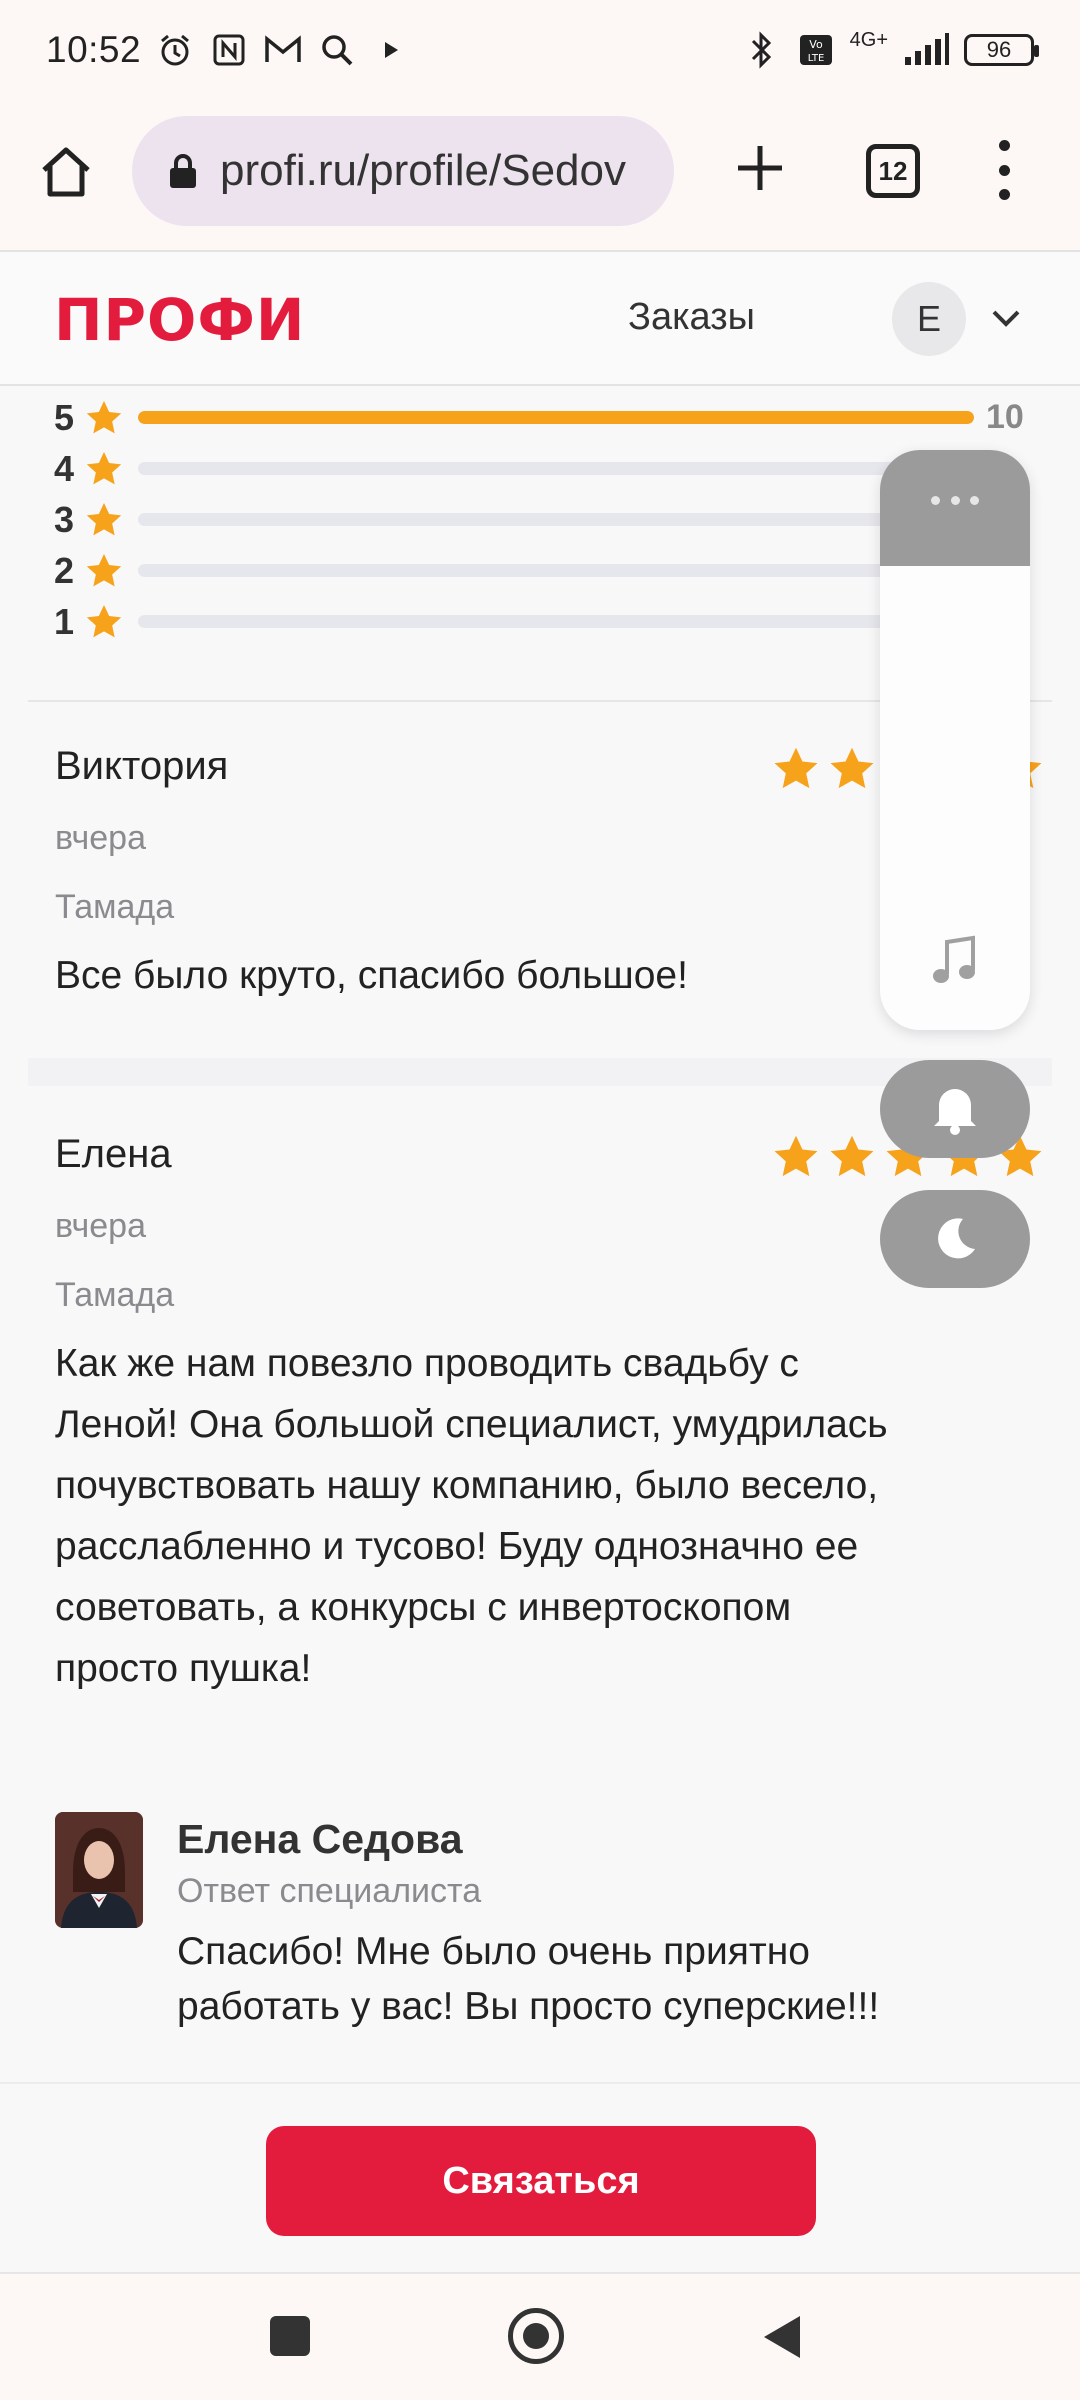 This screenshot has width=1080, height=2400. Describe the element at coordinates (179, 320) in the screenshot. I see `profi-logo: ПРОФИ` at that location.